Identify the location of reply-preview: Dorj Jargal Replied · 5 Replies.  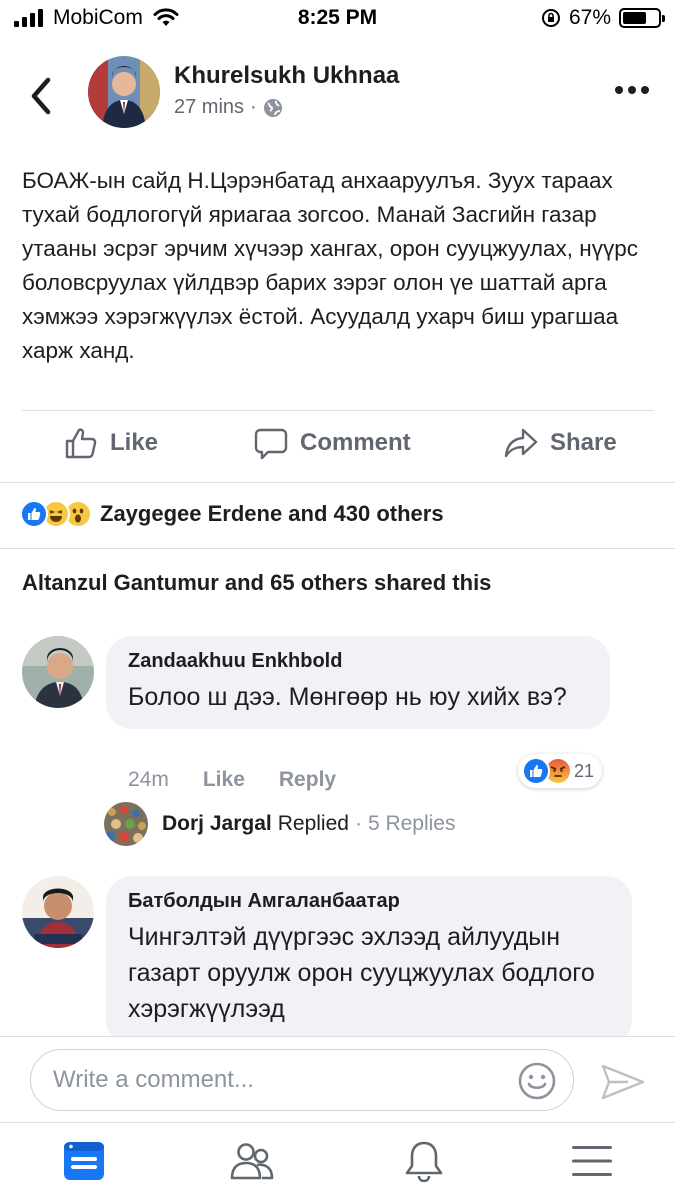
(280, 824).